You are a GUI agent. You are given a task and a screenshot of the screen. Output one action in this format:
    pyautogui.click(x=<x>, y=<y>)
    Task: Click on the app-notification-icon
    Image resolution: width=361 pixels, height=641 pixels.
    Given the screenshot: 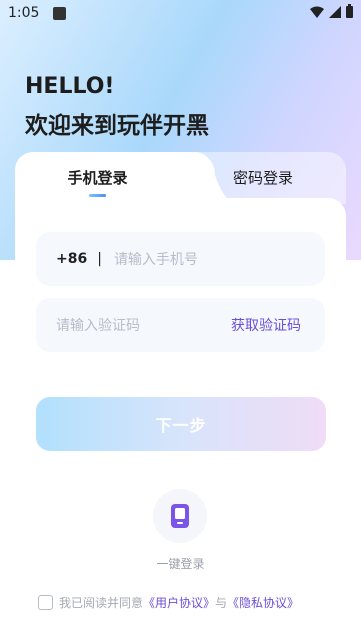 What is the action you would take?
    pyautogui.click(x=60, y=13)
    